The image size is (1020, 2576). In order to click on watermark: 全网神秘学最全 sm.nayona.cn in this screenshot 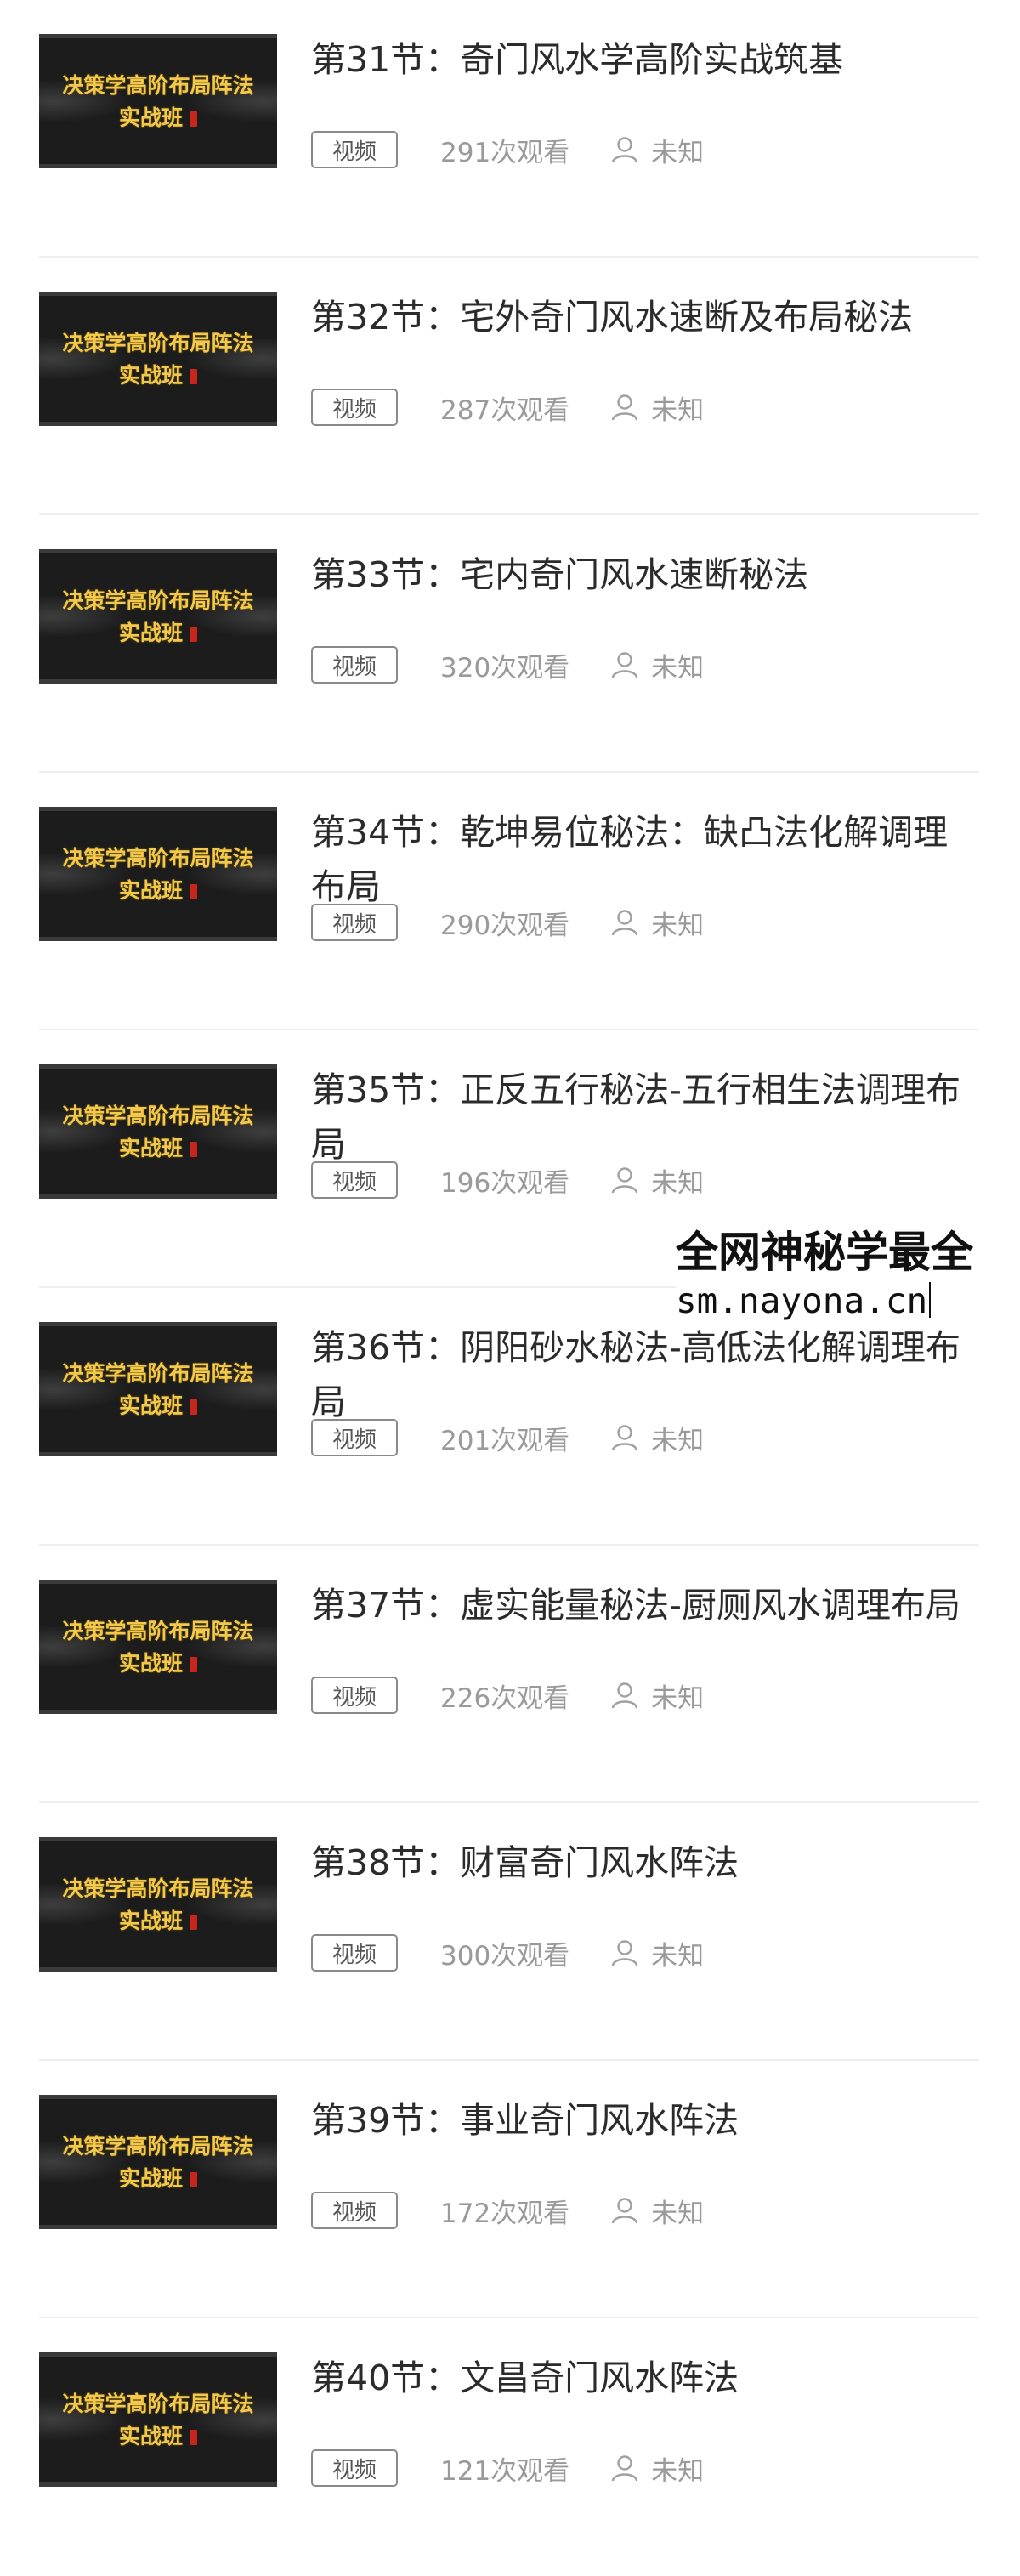, I will do `click(848, 1276)`.